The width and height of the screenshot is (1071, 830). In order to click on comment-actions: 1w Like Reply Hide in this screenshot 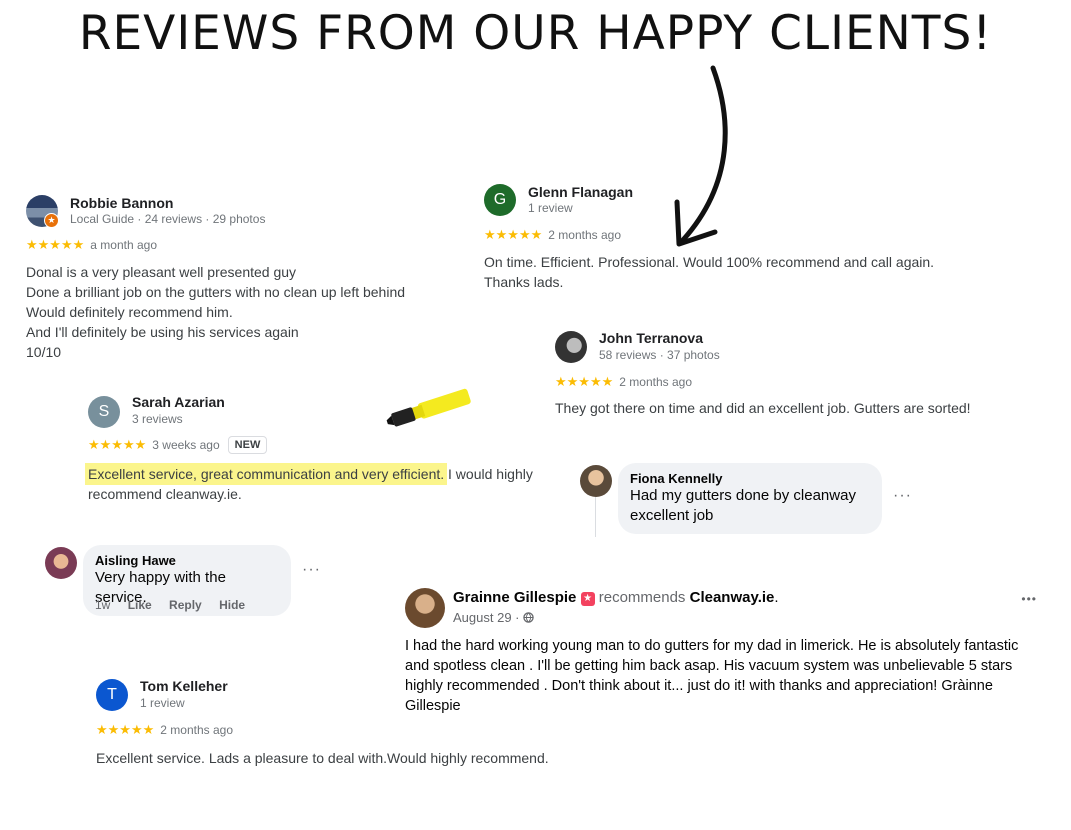, I will do `click(177, 605)`.